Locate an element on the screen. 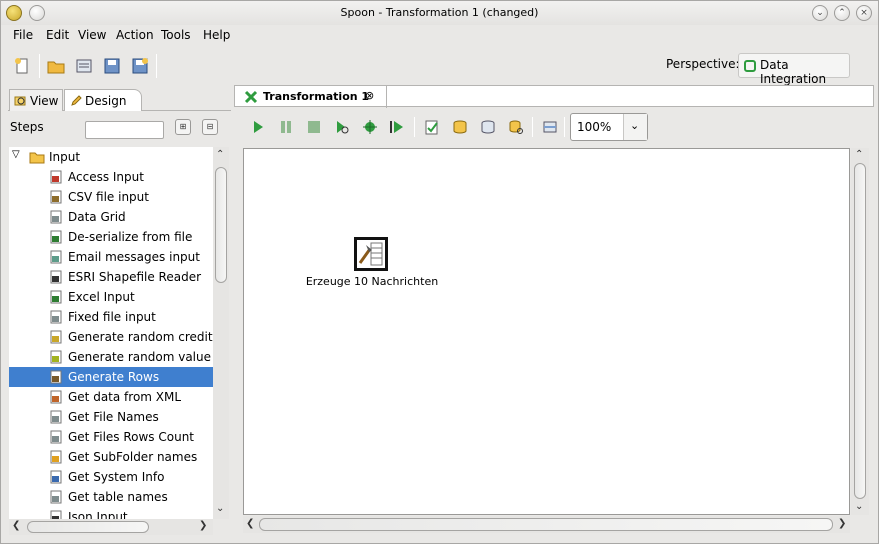 The width and height of the screenshot is (879, 544). title-bar: Spoon - Transformation 1 (changed) ⌄ ⌃ × is located at coordinates (439, 13).